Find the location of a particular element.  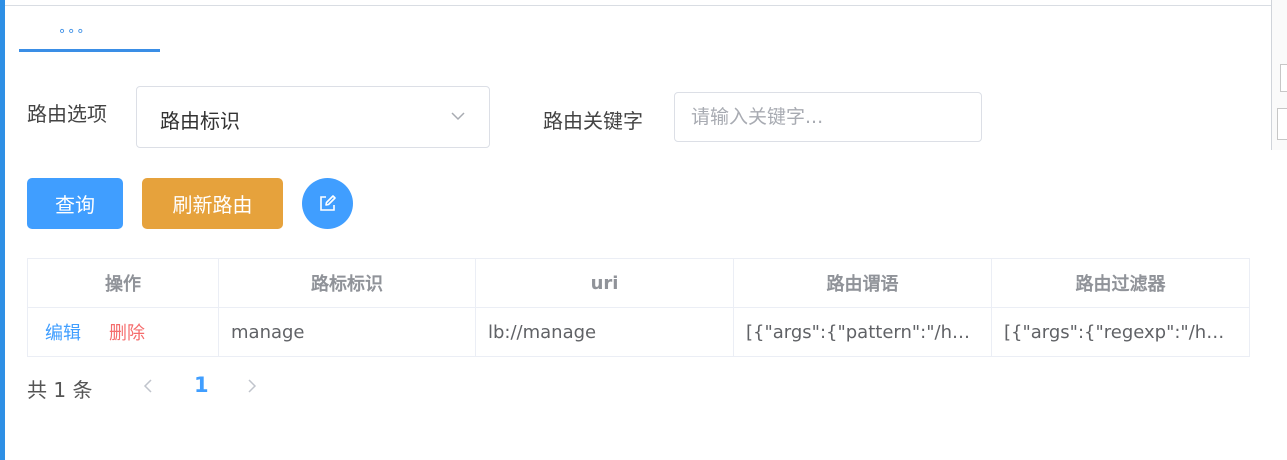

row-edit-link: 编辑 is located at coordinates (63, 333).